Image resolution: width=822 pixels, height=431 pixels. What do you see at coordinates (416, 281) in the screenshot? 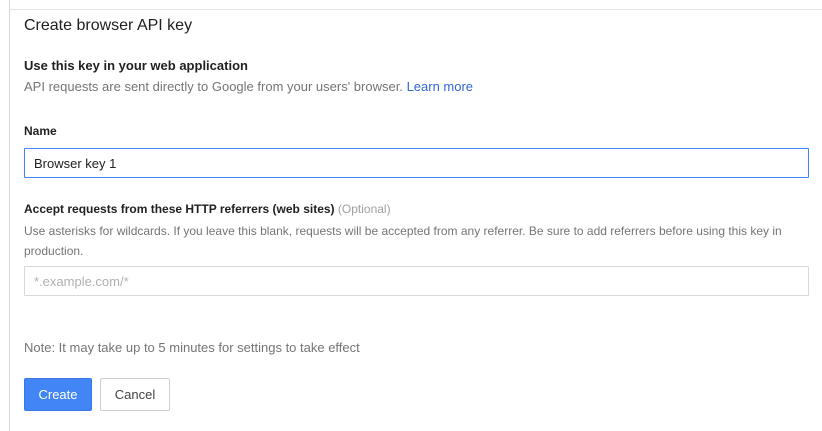
I see `referrers-input` at bounding box center [416, 281].